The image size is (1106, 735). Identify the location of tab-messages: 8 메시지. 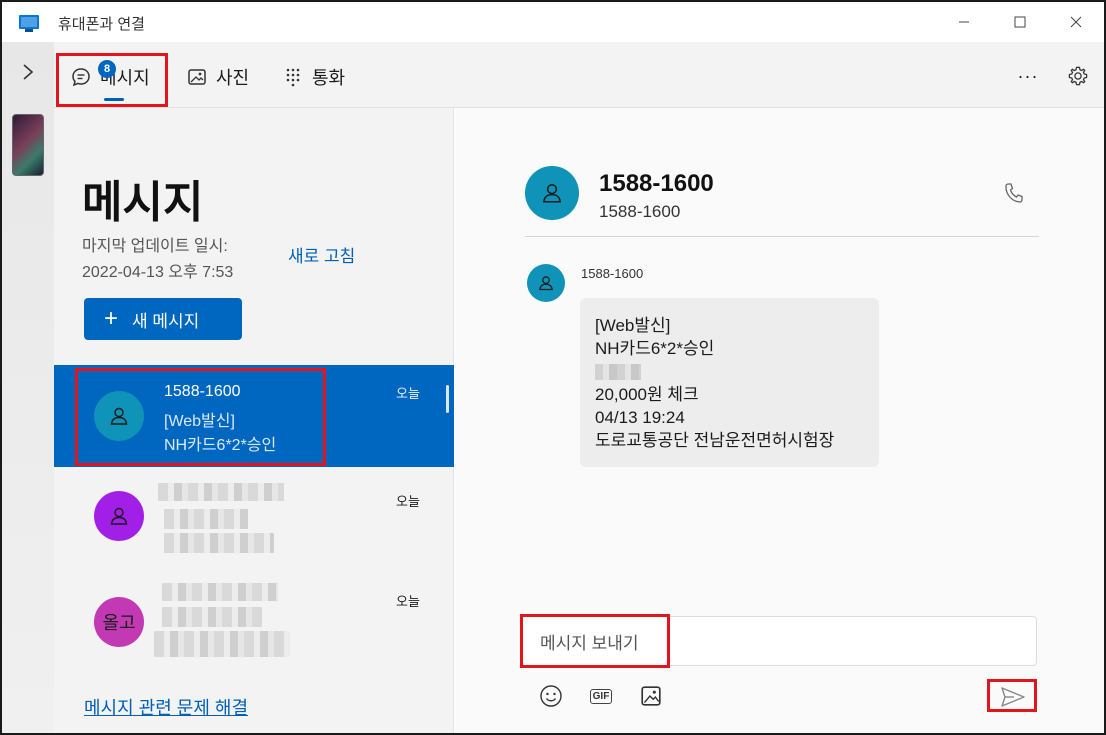
(110, 76).